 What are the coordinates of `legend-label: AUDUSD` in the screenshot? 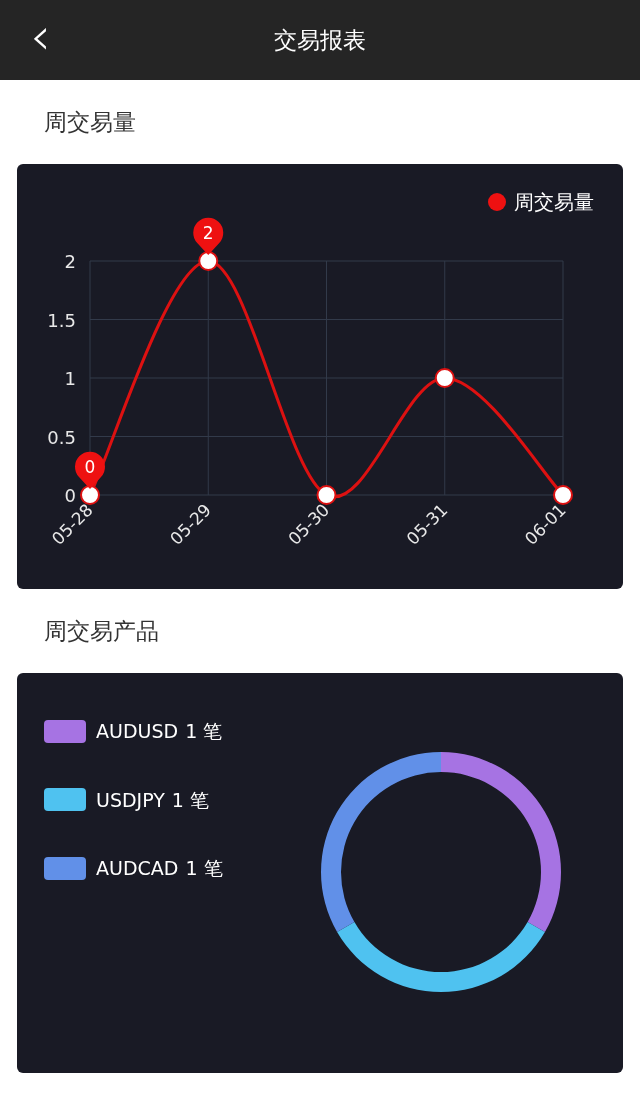 It's located at (137, 731).